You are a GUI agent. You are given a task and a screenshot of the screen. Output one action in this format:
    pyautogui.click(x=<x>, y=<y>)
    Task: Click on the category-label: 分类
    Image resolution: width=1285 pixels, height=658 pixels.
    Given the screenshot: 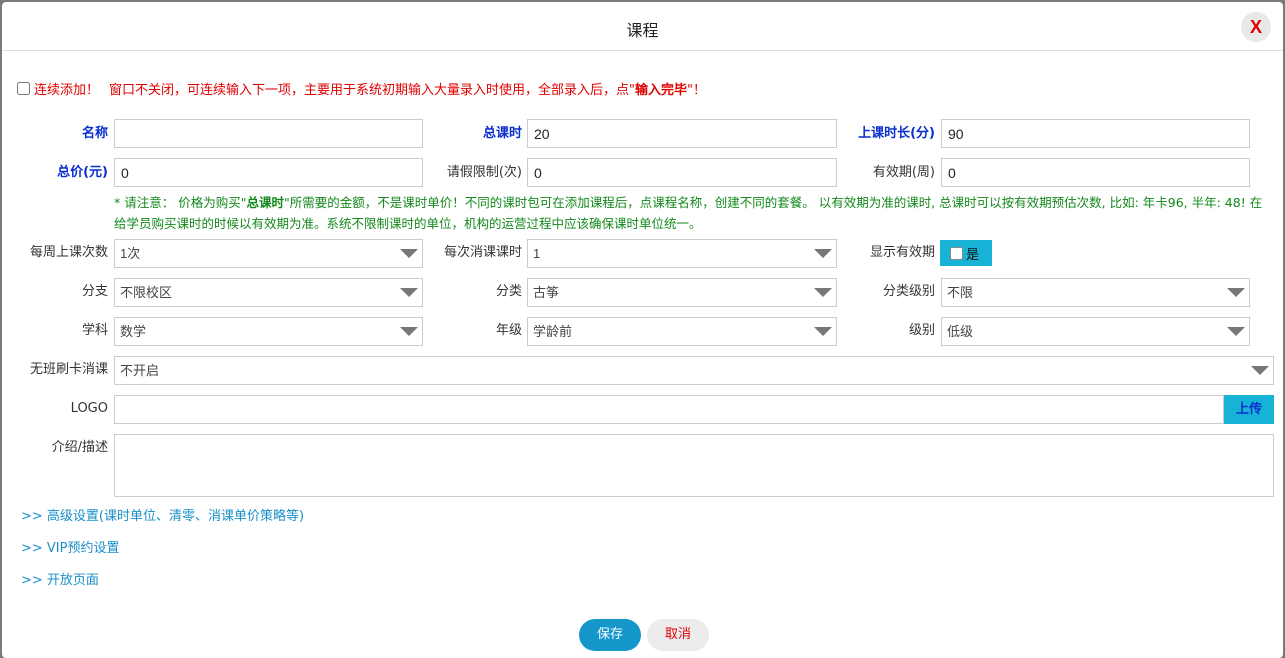 What is the action you would take?
    pyautogui.click(x=508, y=291)
    